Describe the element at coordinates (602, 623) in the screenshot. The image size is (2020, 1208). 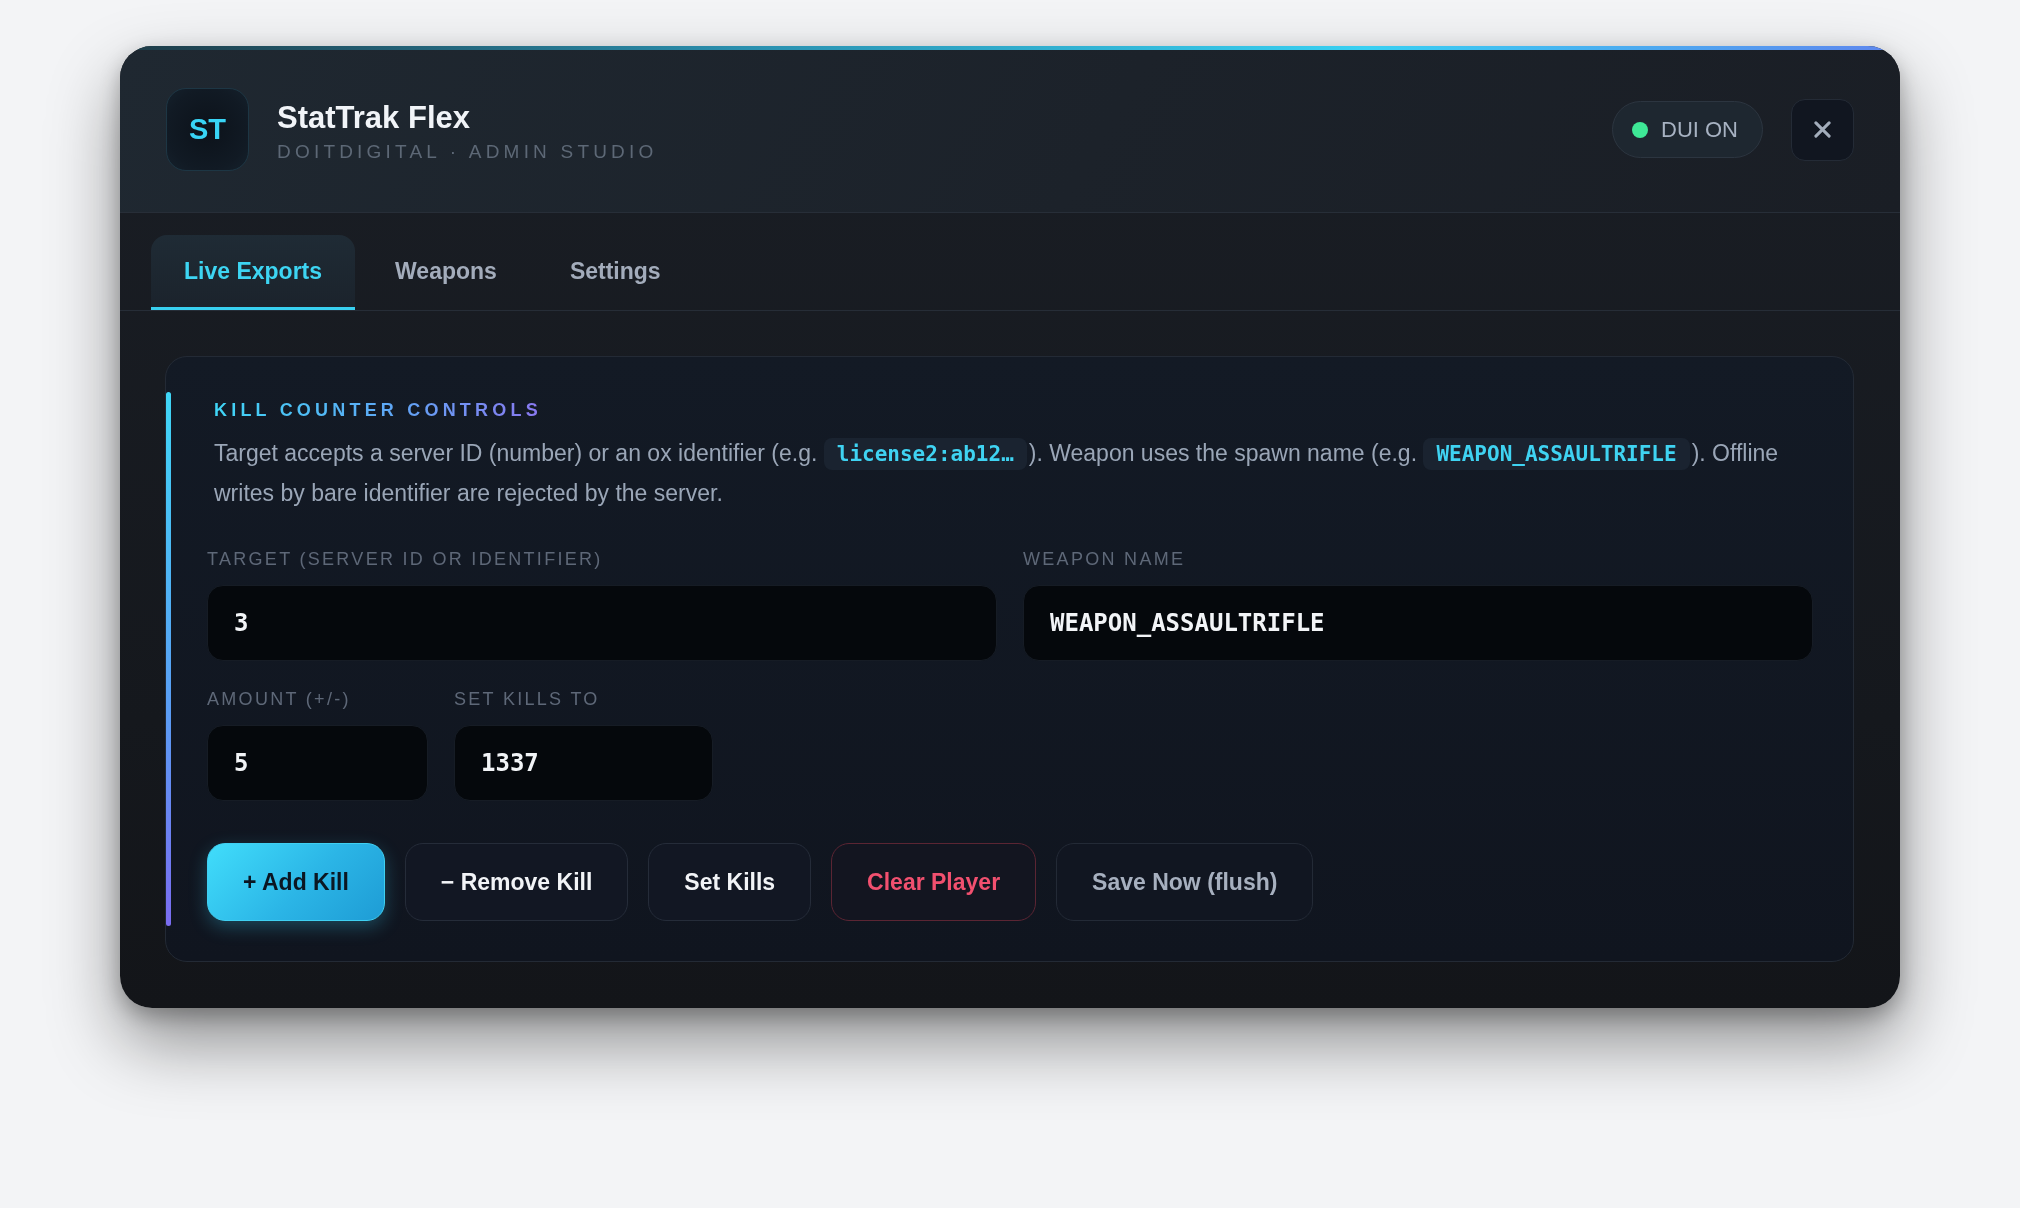
I see `input-field: 3` at that location.